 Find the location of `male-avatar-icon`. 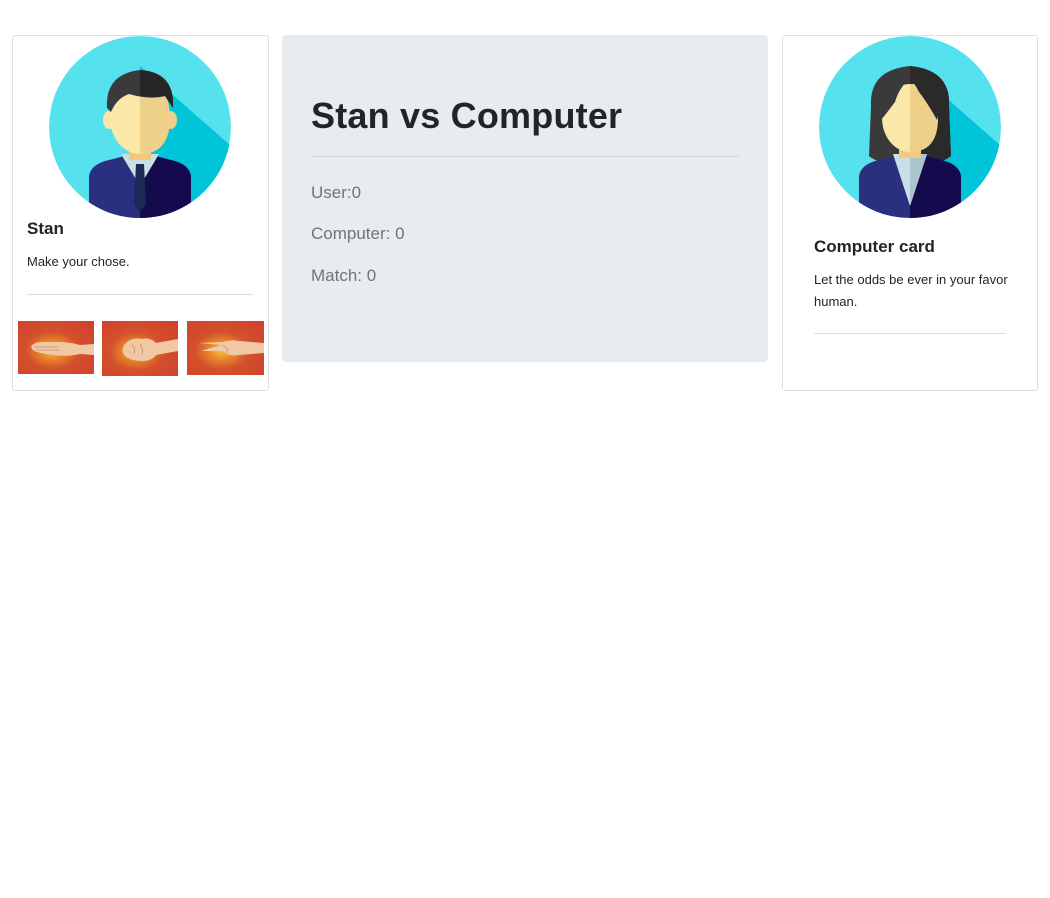

male-avatar-icon is located at coordinates (140, 127).